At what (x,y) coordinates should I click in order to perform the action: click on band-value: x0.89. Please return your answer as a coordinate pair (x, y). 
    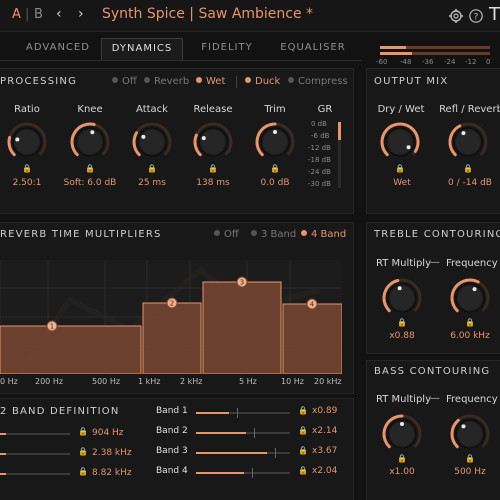
    Looking at the image, I should click on (325, 411).